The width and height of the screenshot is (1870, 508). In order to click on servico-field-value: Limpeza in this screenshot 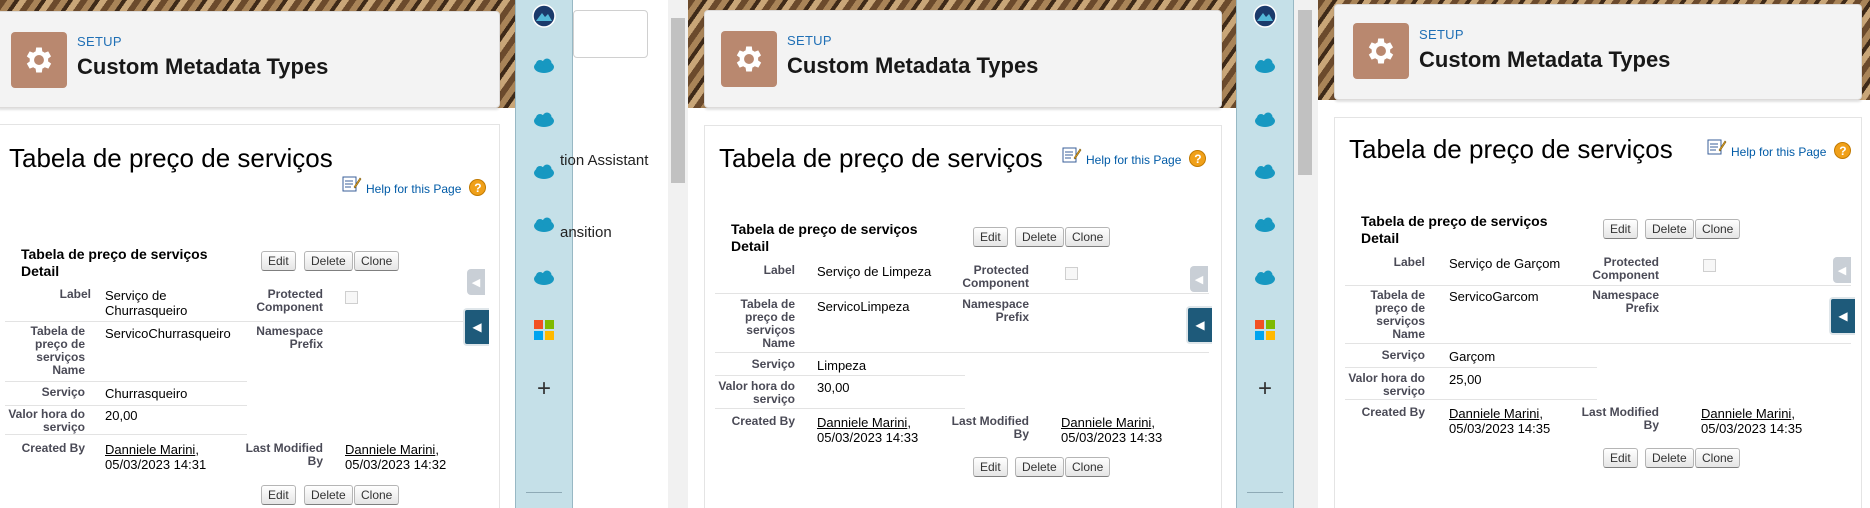, I will do `click(842, 365)`.